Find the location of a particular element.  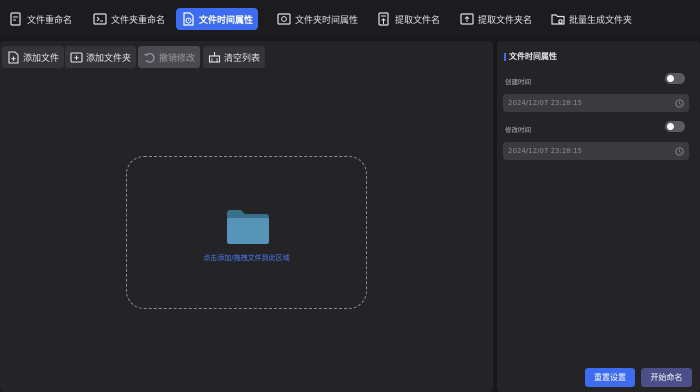

folder-rename-icon is located at coordinates (100, 19).